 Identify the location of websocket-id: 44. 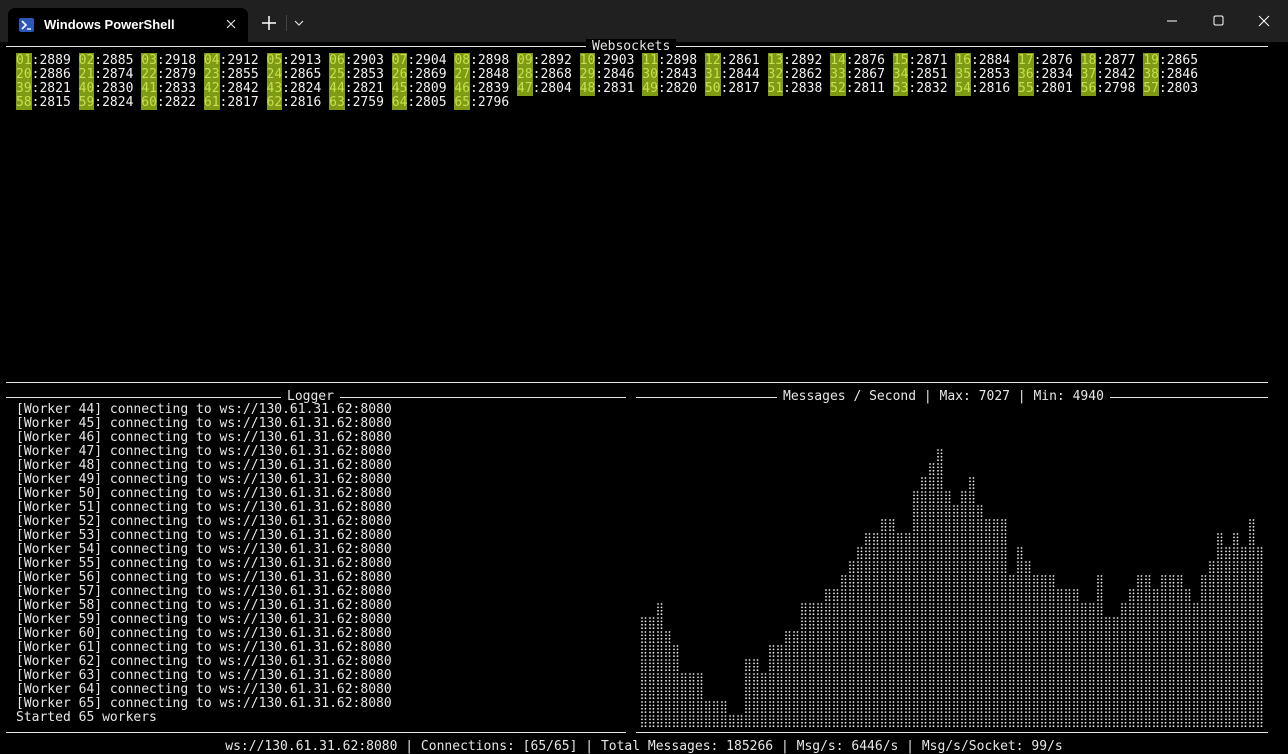
(337, 88).